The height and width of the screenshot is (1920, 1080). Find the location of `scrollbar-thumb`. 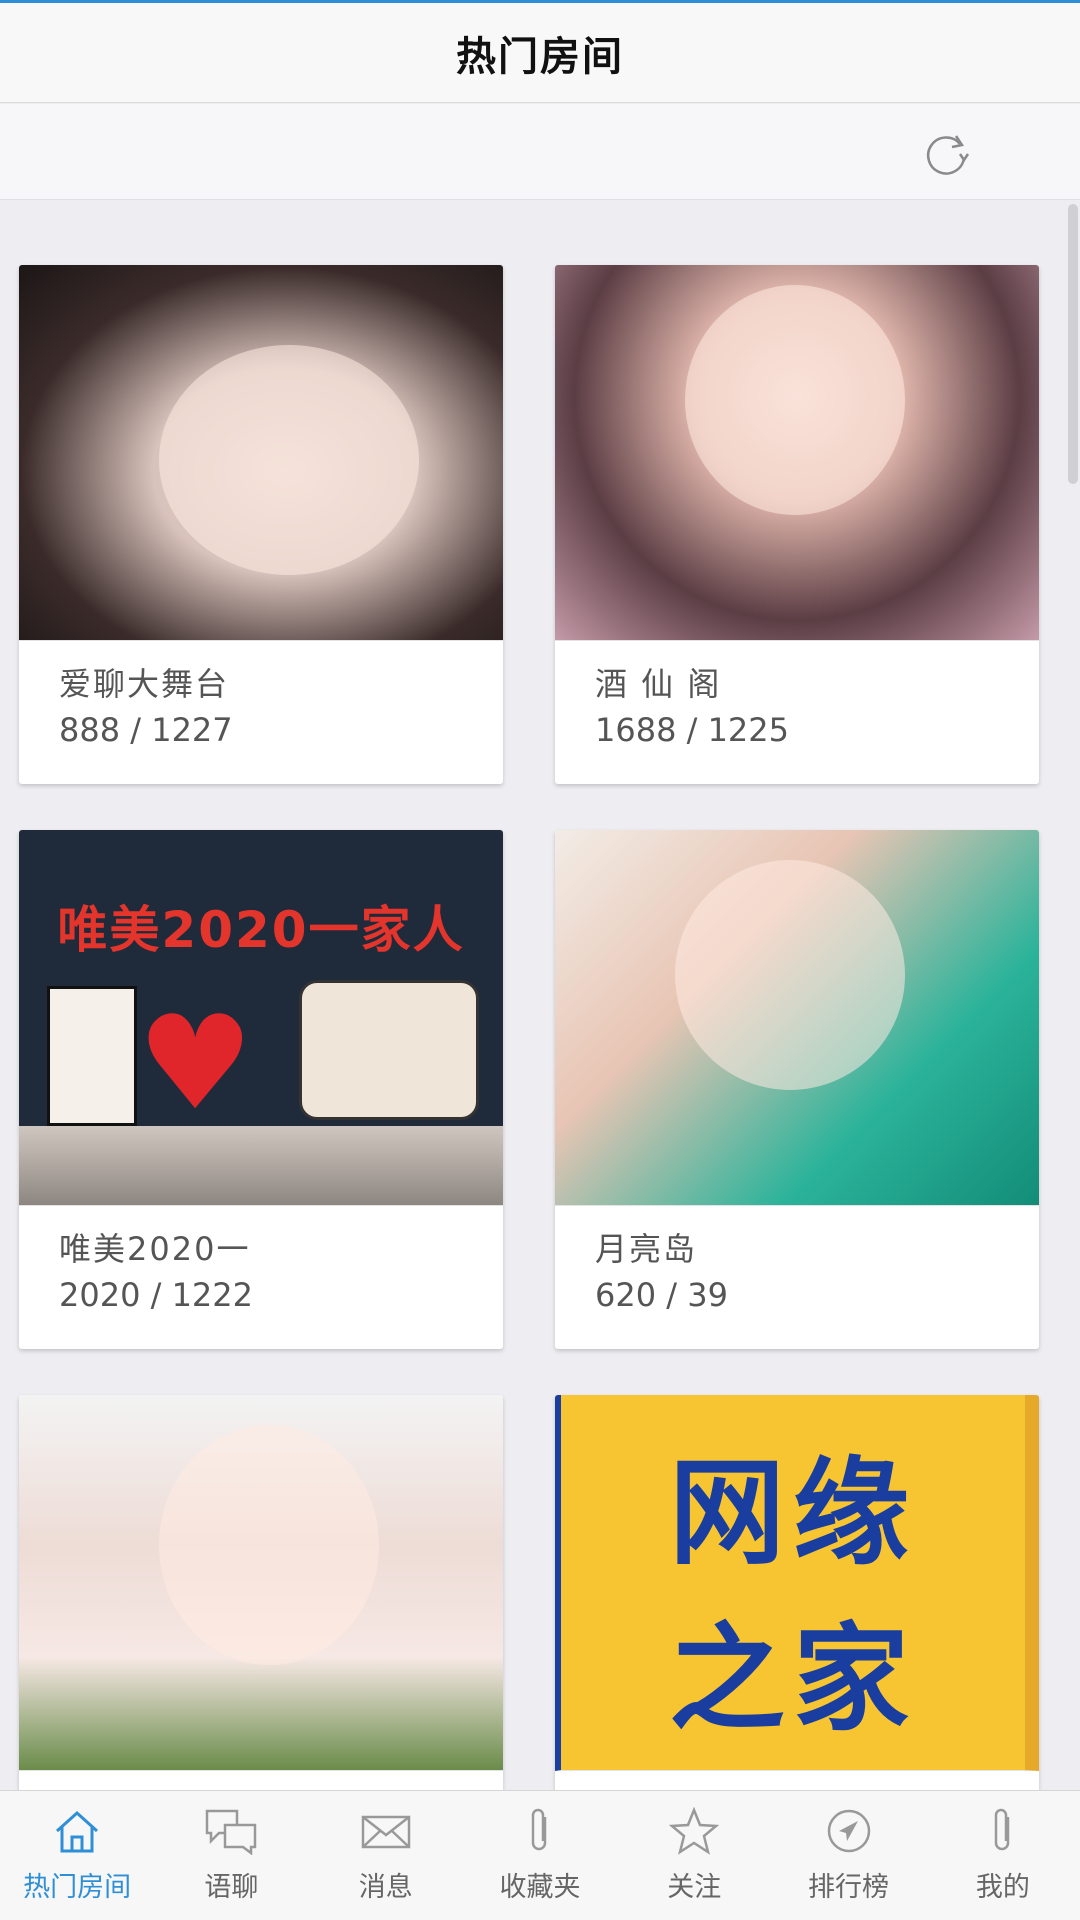

scrollbar-thumb is located at coordinates (1073, 344).